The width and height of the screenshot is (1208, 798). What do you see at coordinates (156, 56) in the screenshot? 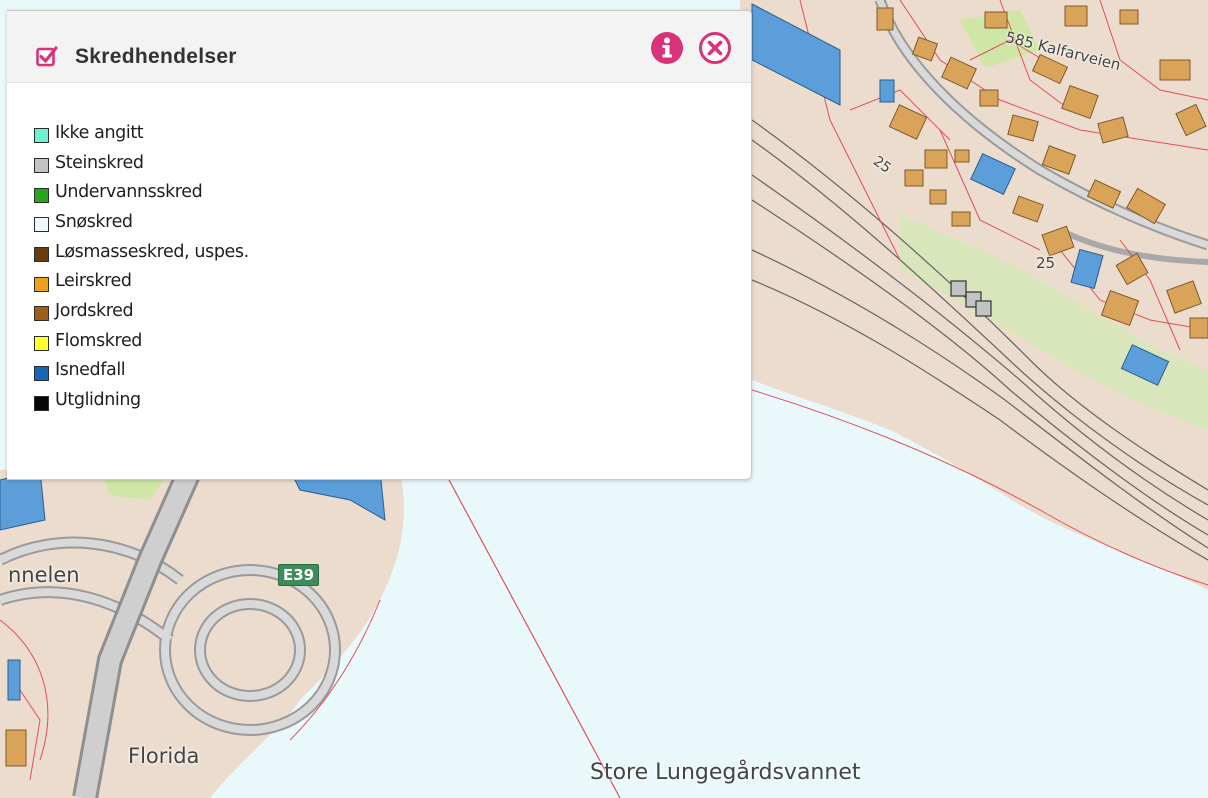
I see `panel-title: Skredhendelser` at bounding box center [156, 56].